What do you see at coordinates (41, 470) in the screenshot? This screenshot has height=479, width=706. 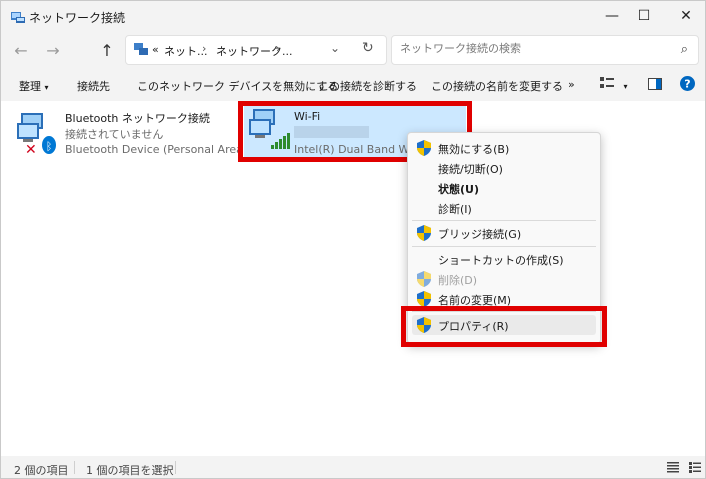 I see `item-count: 2 個の項目` at bounding box center [41, 470].